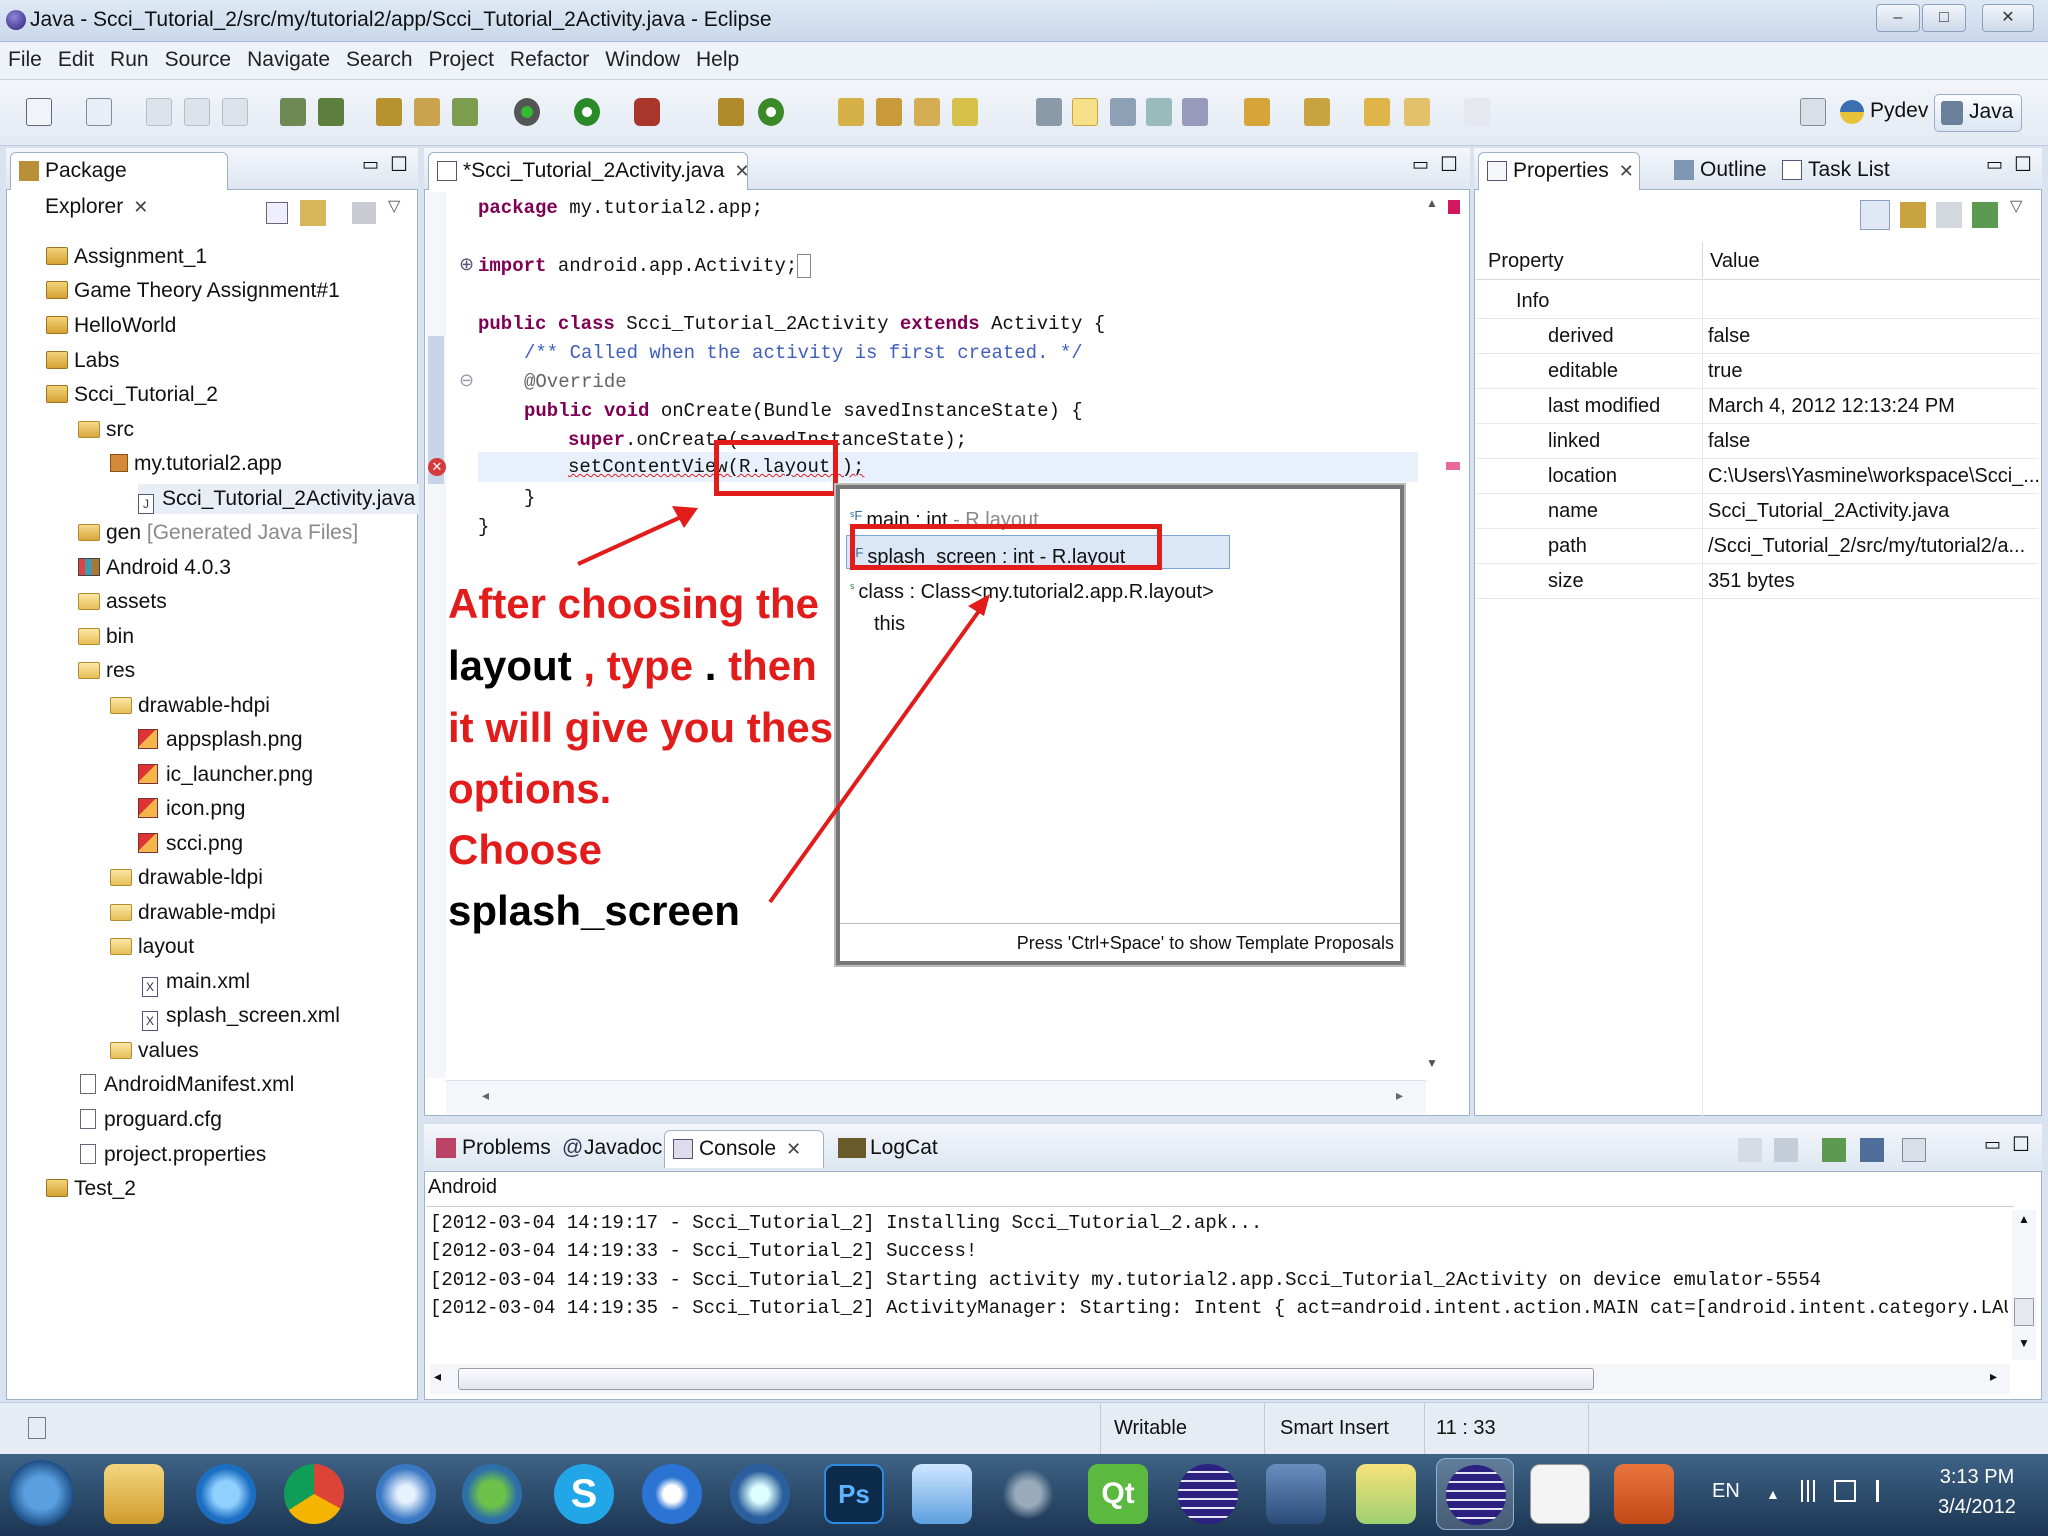 The width and height of the screenshot is (2048, 1536). I want to click on open-console-icon, so click(1914, 1150).